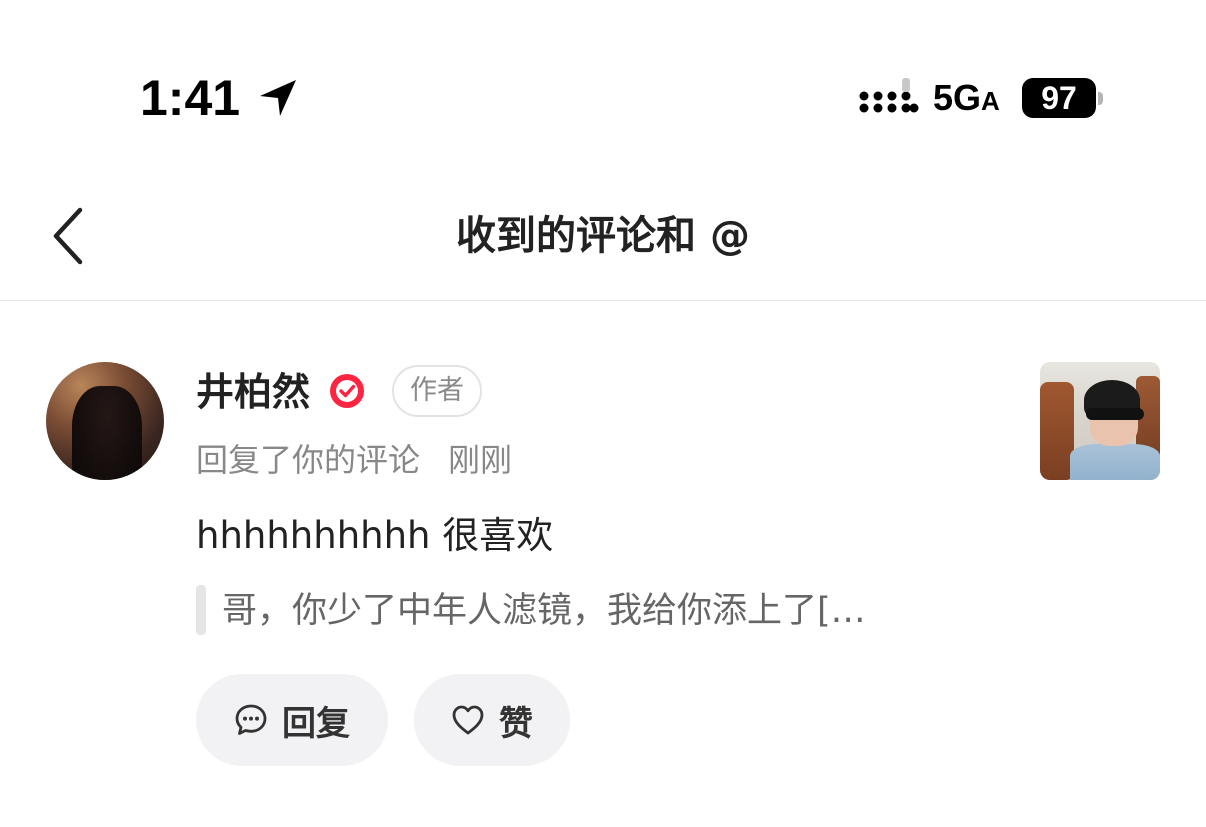 Image resolution: width=1206 pixels, height=827 pixels. What do you see at coordinates (437, 391) in the screenshot?
I see `author-badge: 作者` at bounding box center [437, 391].